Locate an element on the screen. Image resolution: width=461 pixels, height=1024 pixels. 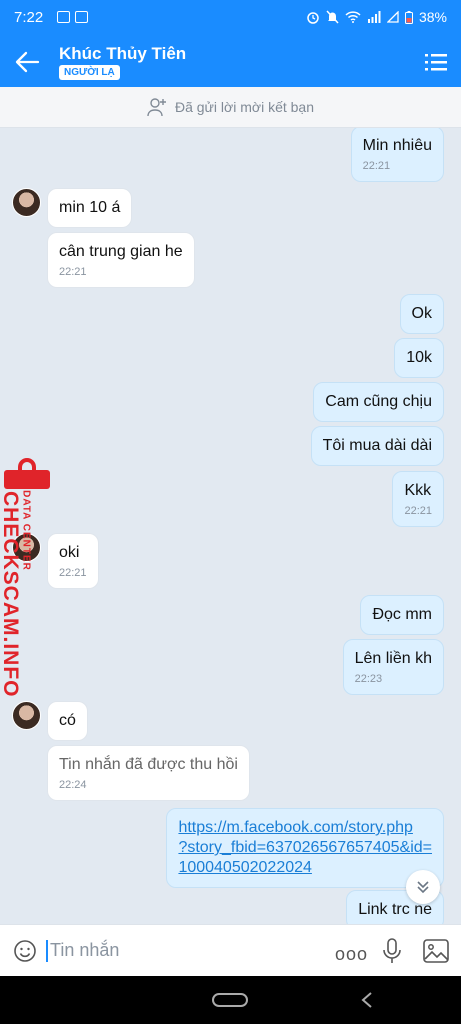
scroll-down-icon is located at coordinates (423, 887).